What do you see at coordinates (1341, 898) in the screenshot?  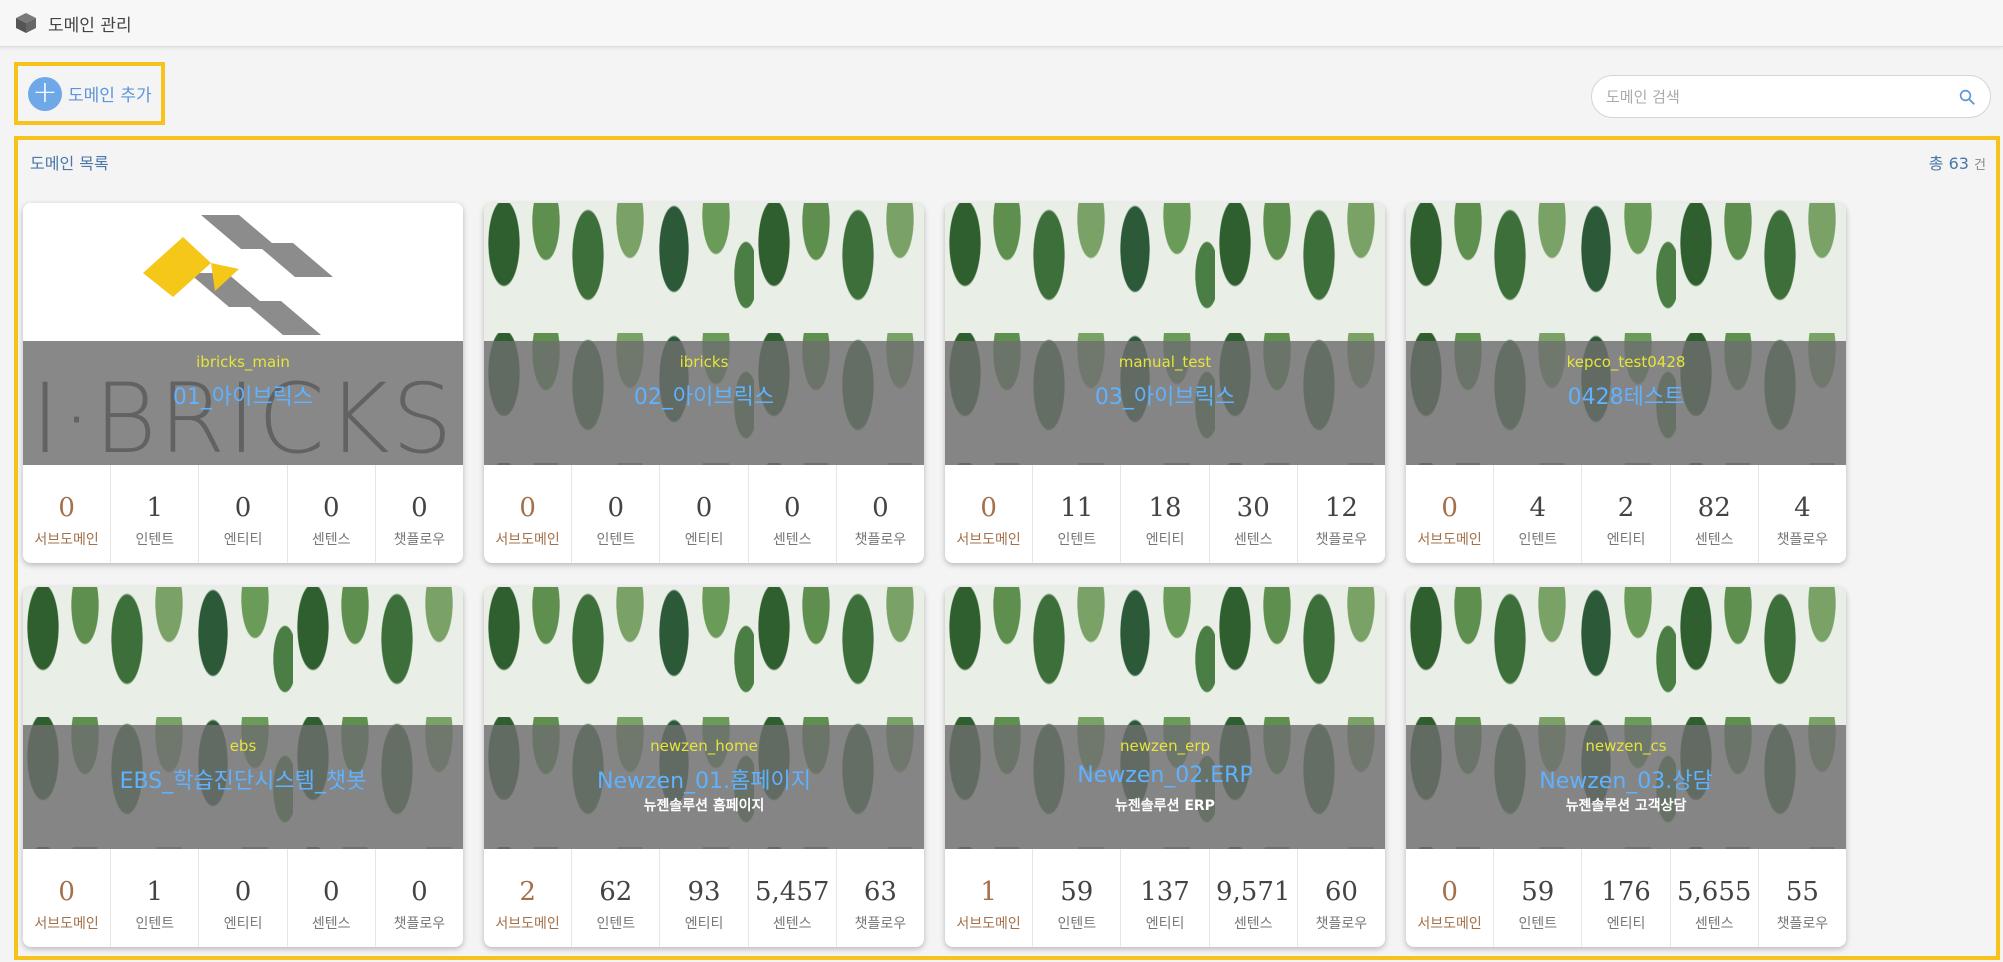 I see `stat-chatflow: 60 챗플로우` at bounding box center [1341, 898].